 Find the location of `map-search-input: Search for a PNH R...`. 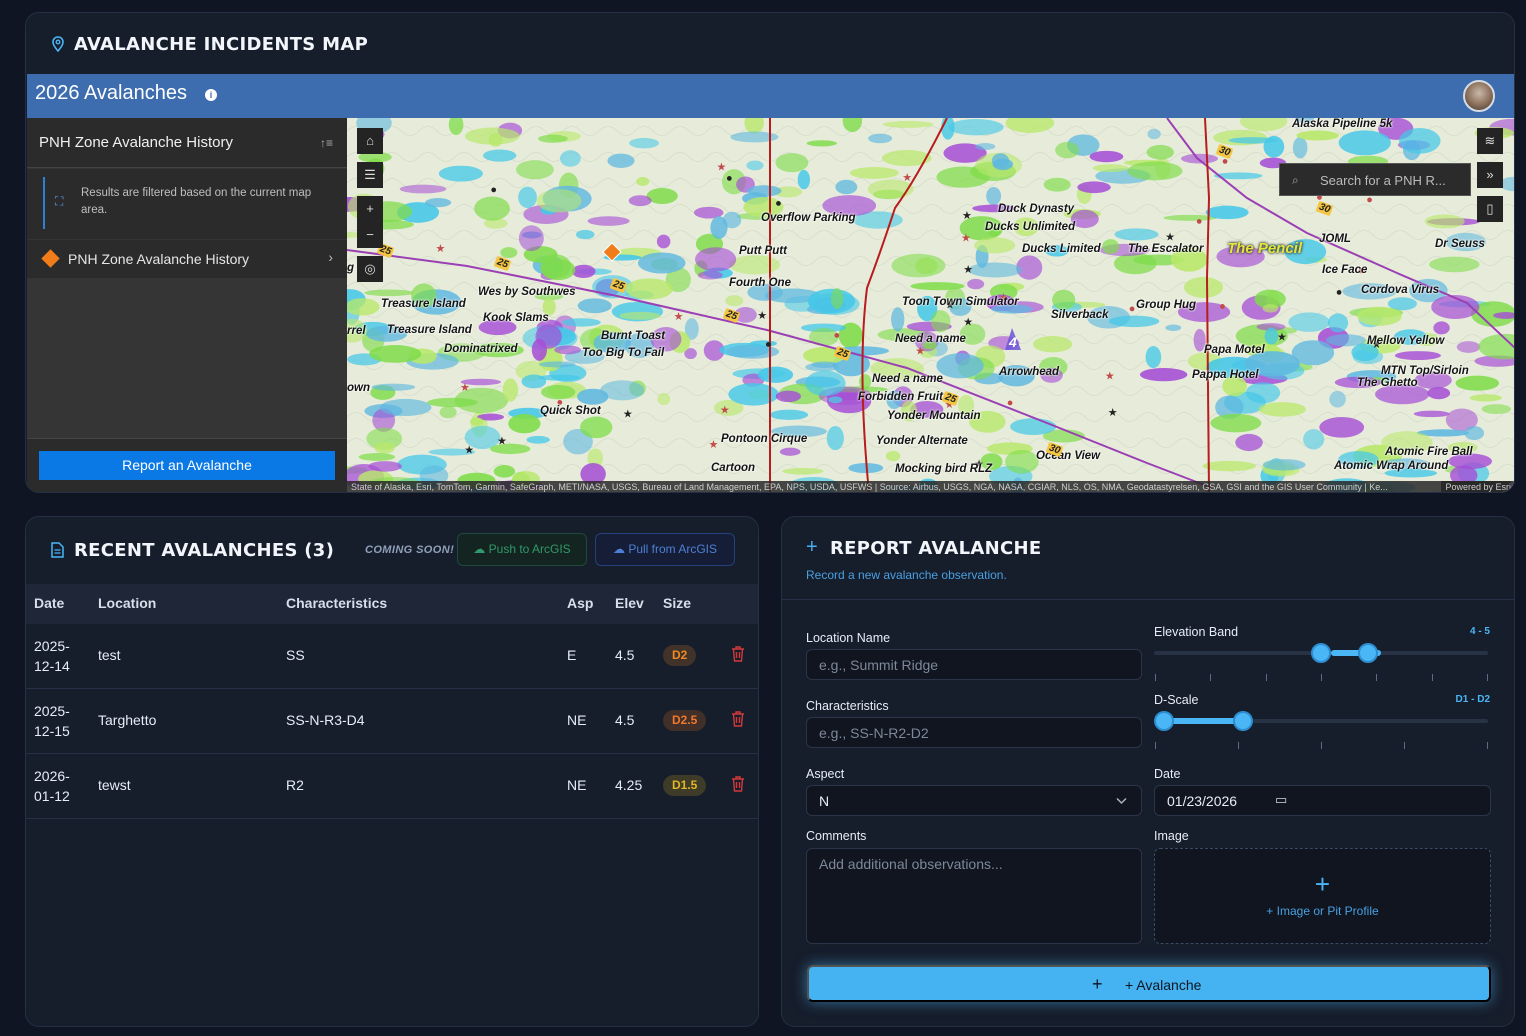

map-search-input: Search for a PNH R... is located at coordinates (1383, 180).